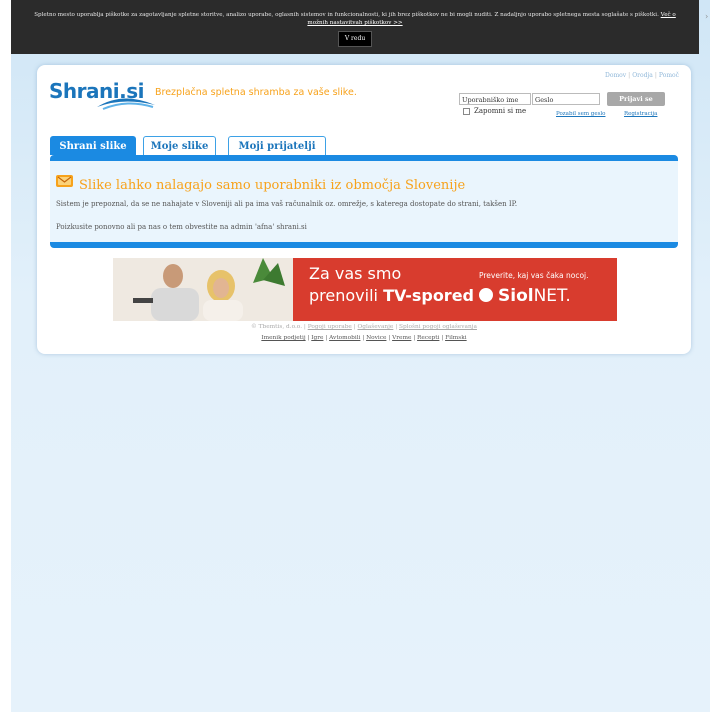 The width and height of the screenshot is (710, 712). Describe the element at coordinates (566, 99) in the screenshot. I see `password-field: Geslo` at that location.